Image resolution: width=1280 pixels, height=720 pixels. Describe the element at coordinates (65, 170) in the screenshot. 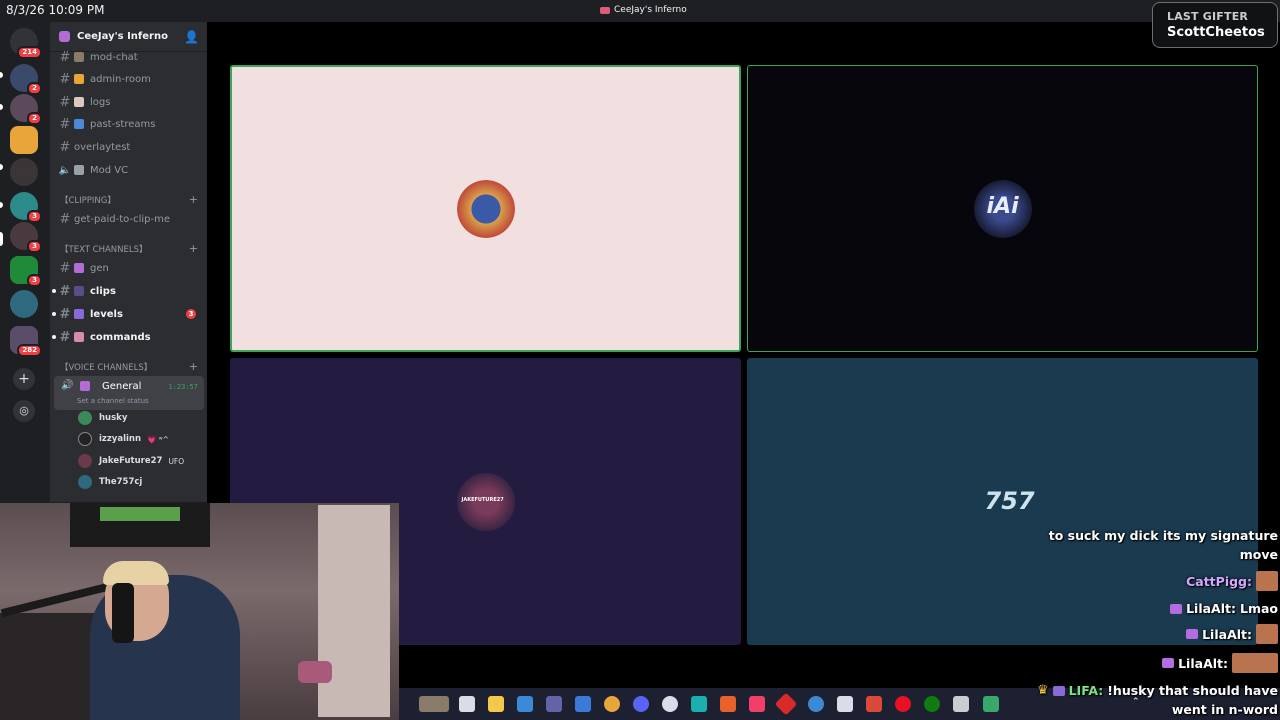

I see `speaker-icon: 🔈` at that location.